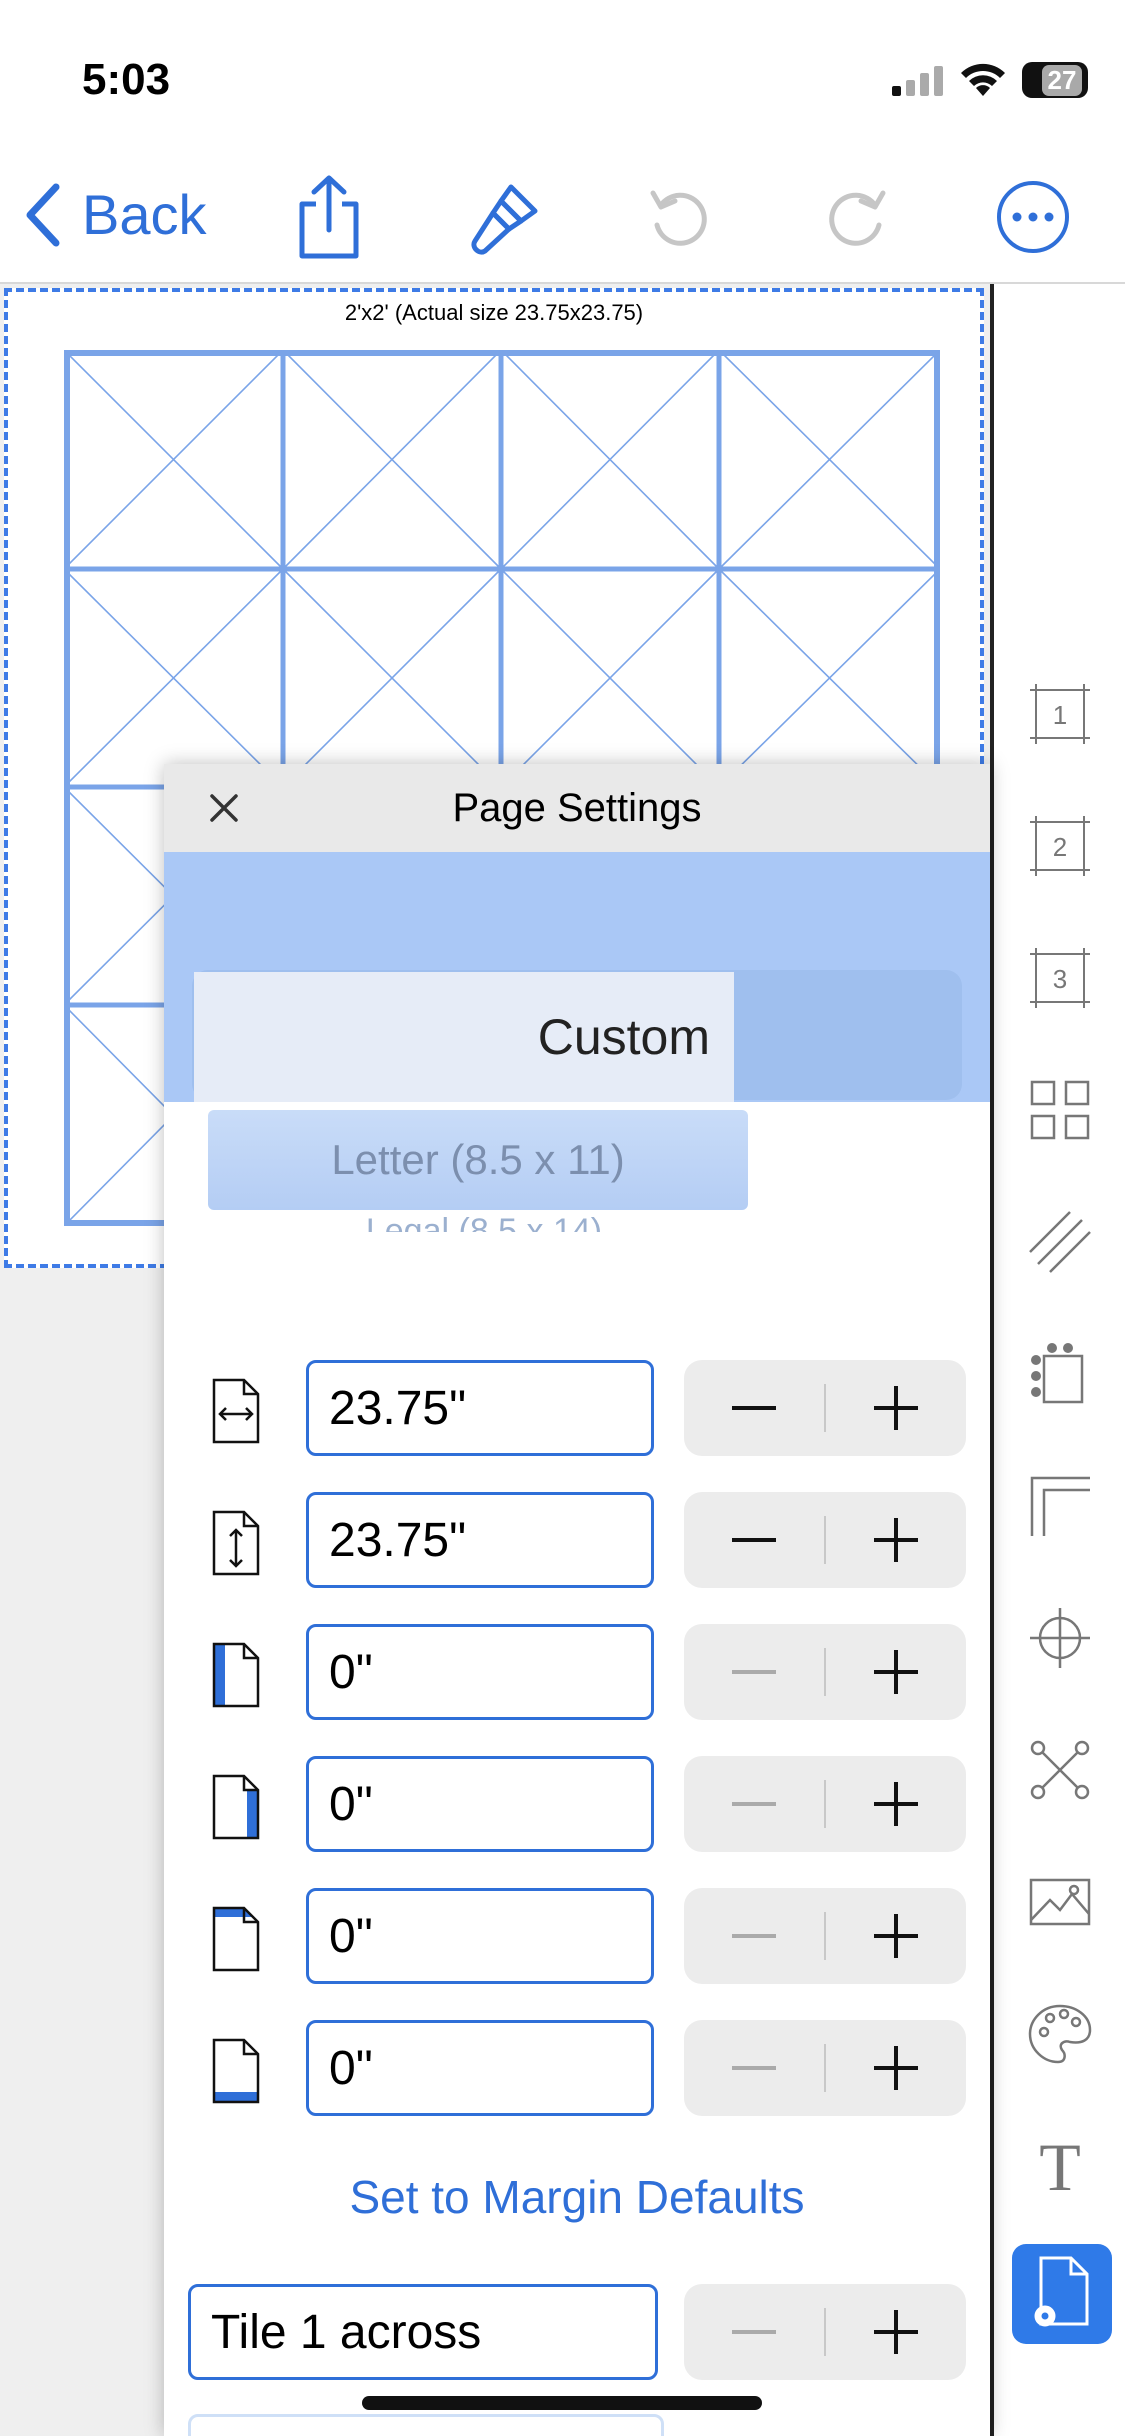 Image resolution: width=1125 pixels, height=2436 pixels. I want to click on layout-1-icon: 1, so click(1060, 714).